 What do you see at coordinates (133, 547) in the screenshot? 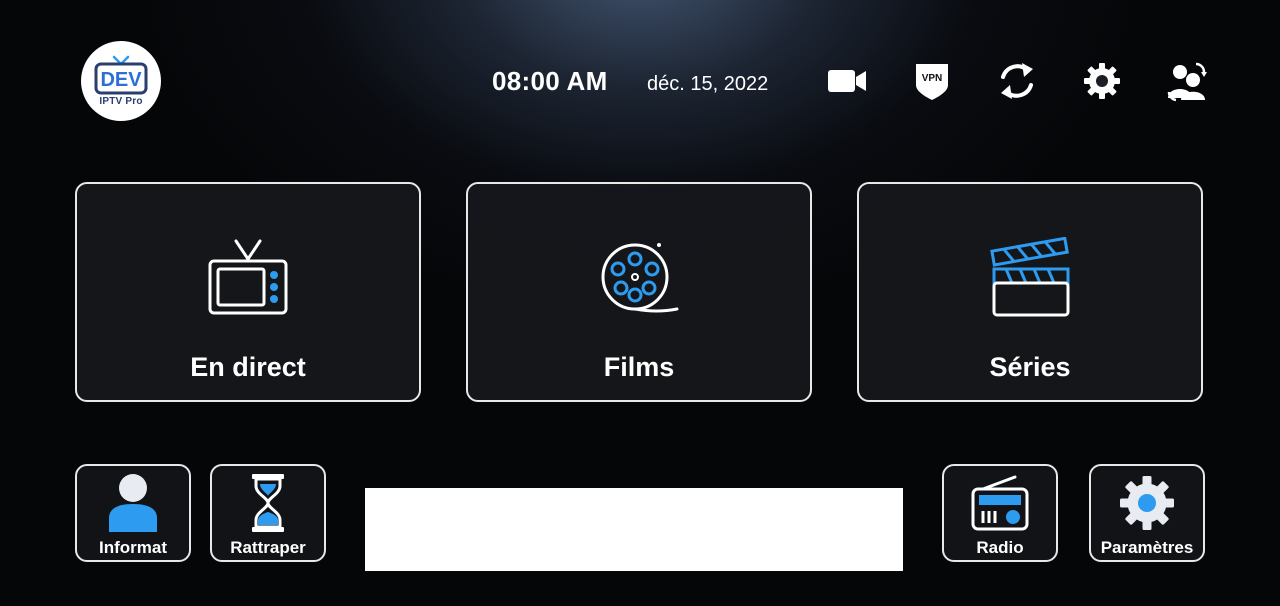
I see `tile-label: Informat` at bounding box center [133, 547].